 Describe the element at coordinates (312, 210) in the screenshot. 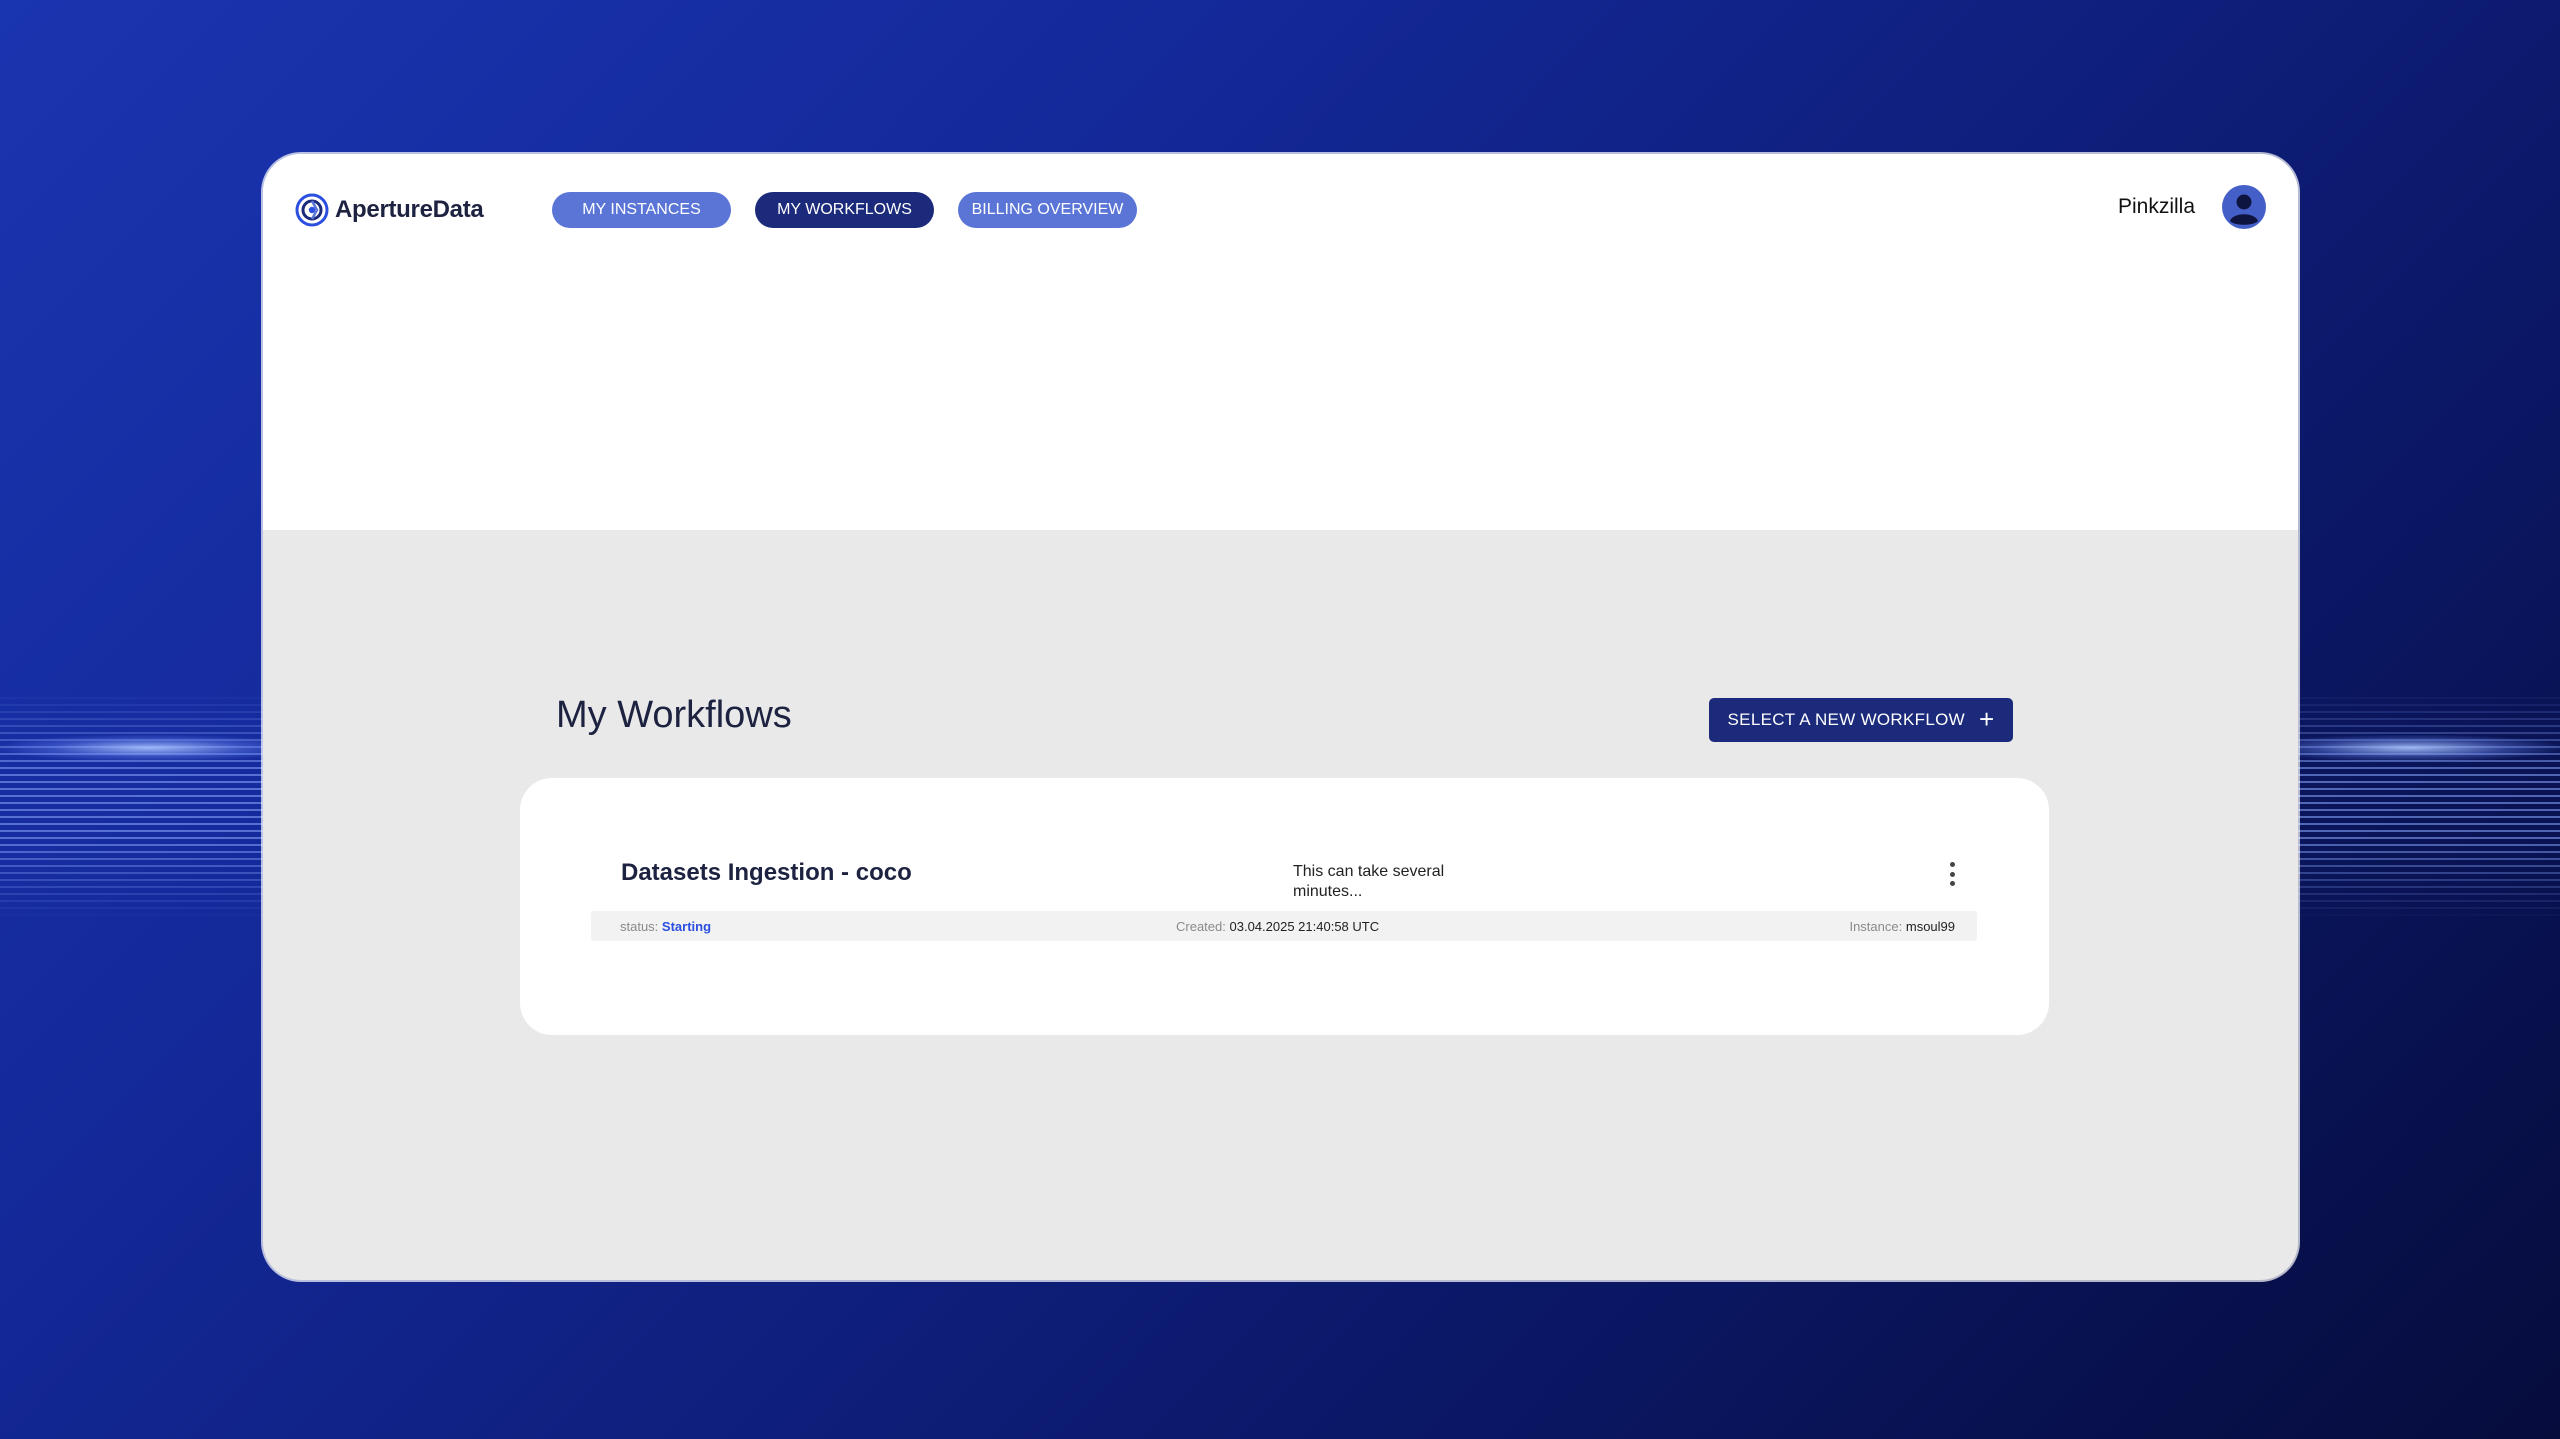

I see `aperture-logo-icon` at that location.